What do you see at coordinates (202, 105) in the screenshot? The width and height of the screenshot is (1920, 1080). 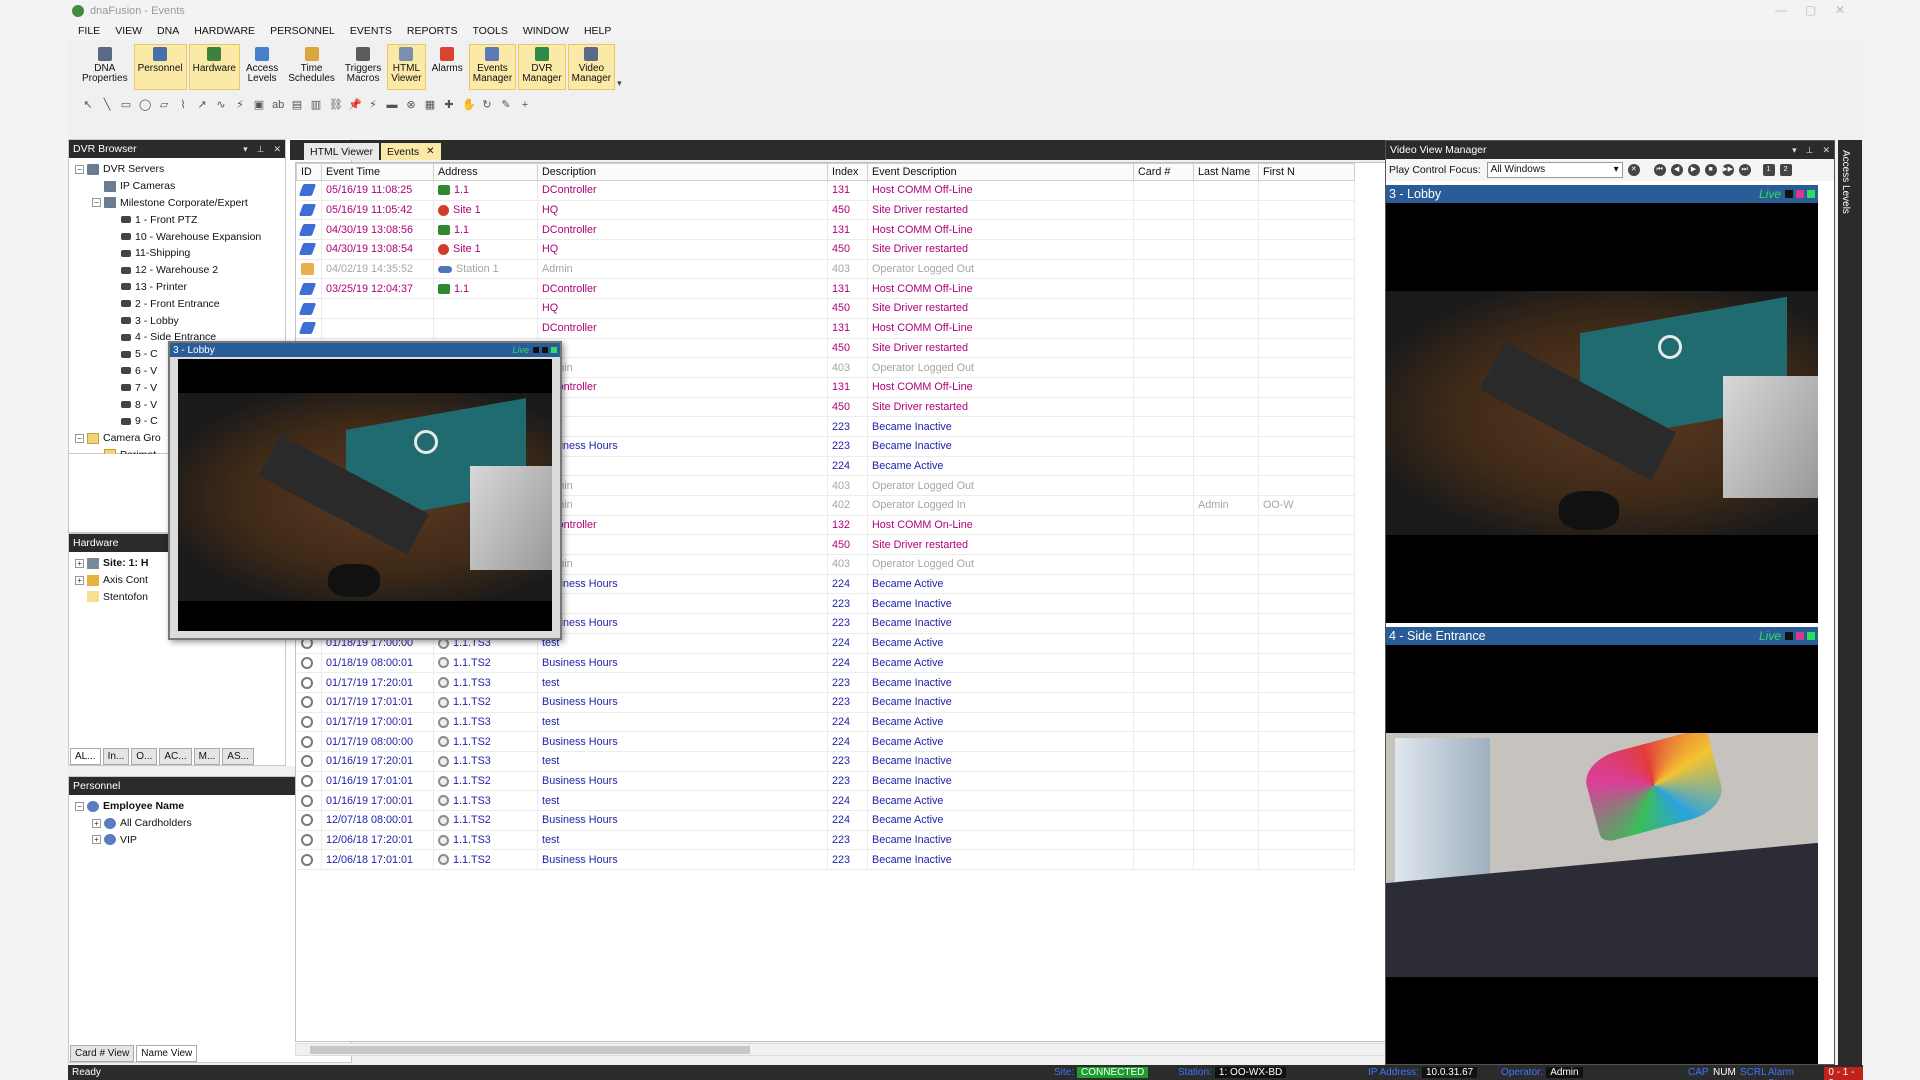 I see `arrow-line-icon: ↗` at bounding box center [202, 105].